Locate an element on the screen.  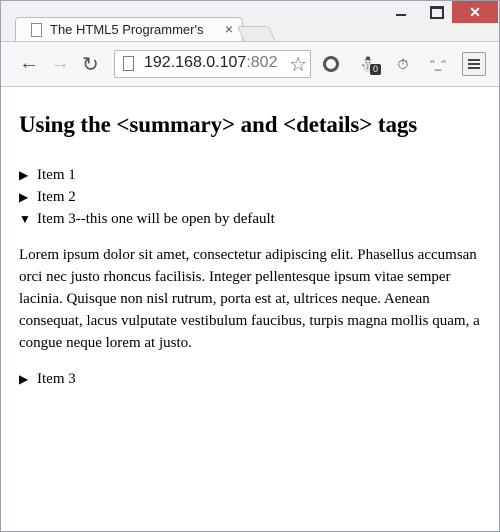
summary-label: Item 3 is located at coordinates (56, 379).